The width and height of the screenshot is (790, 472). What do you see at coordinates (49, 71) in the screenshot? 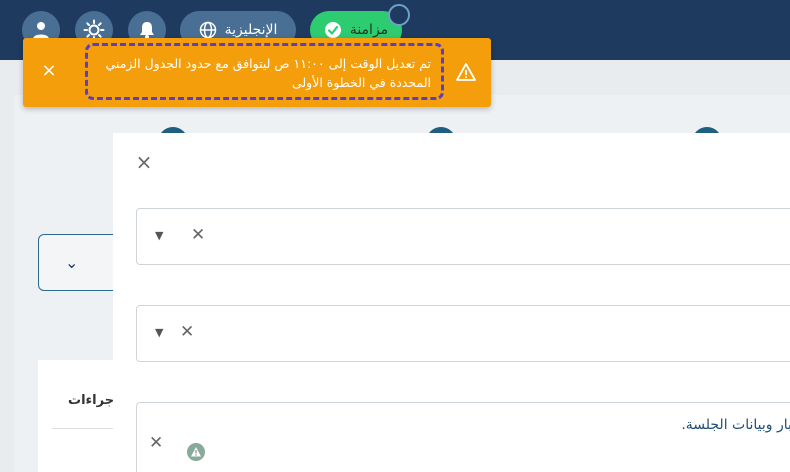
I see `toast-close-button: ×` at bounding box center [49, 71].